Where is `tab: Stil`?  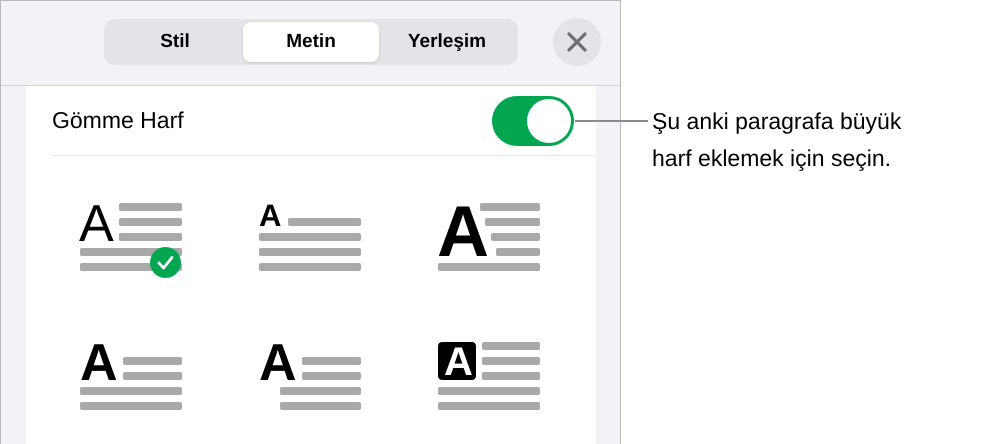 tab: Stil is located at coordinates (175, 42).